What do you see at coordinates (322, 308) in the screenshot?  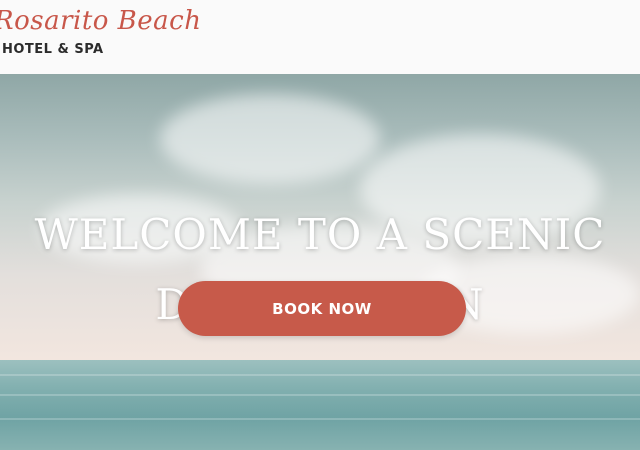 I see `book-now-button: BOOK NOW` at bounding box center [322, 308].